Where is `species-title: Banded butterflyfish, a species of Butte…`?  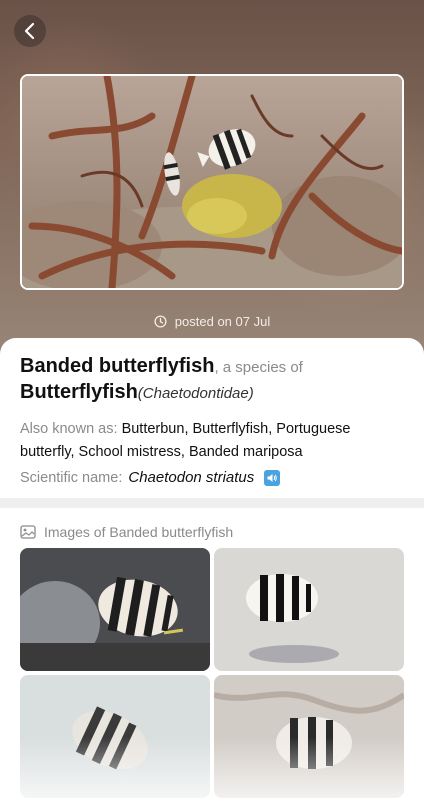
species-title: Banded butterflyfish, a species of Butte… is located at coordinates (212, 380).